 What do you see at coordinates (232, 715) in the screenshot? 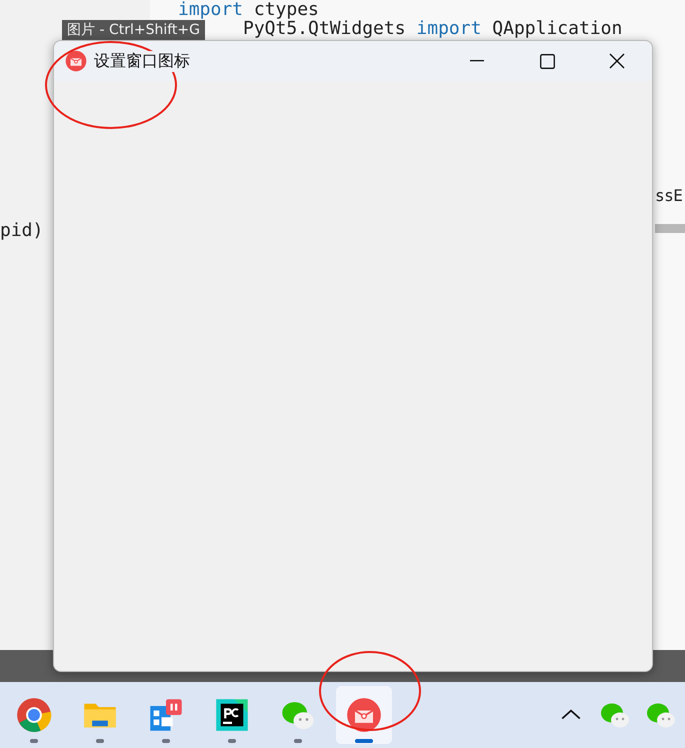
I see `ide-icon` at bounding box center [232, 715].